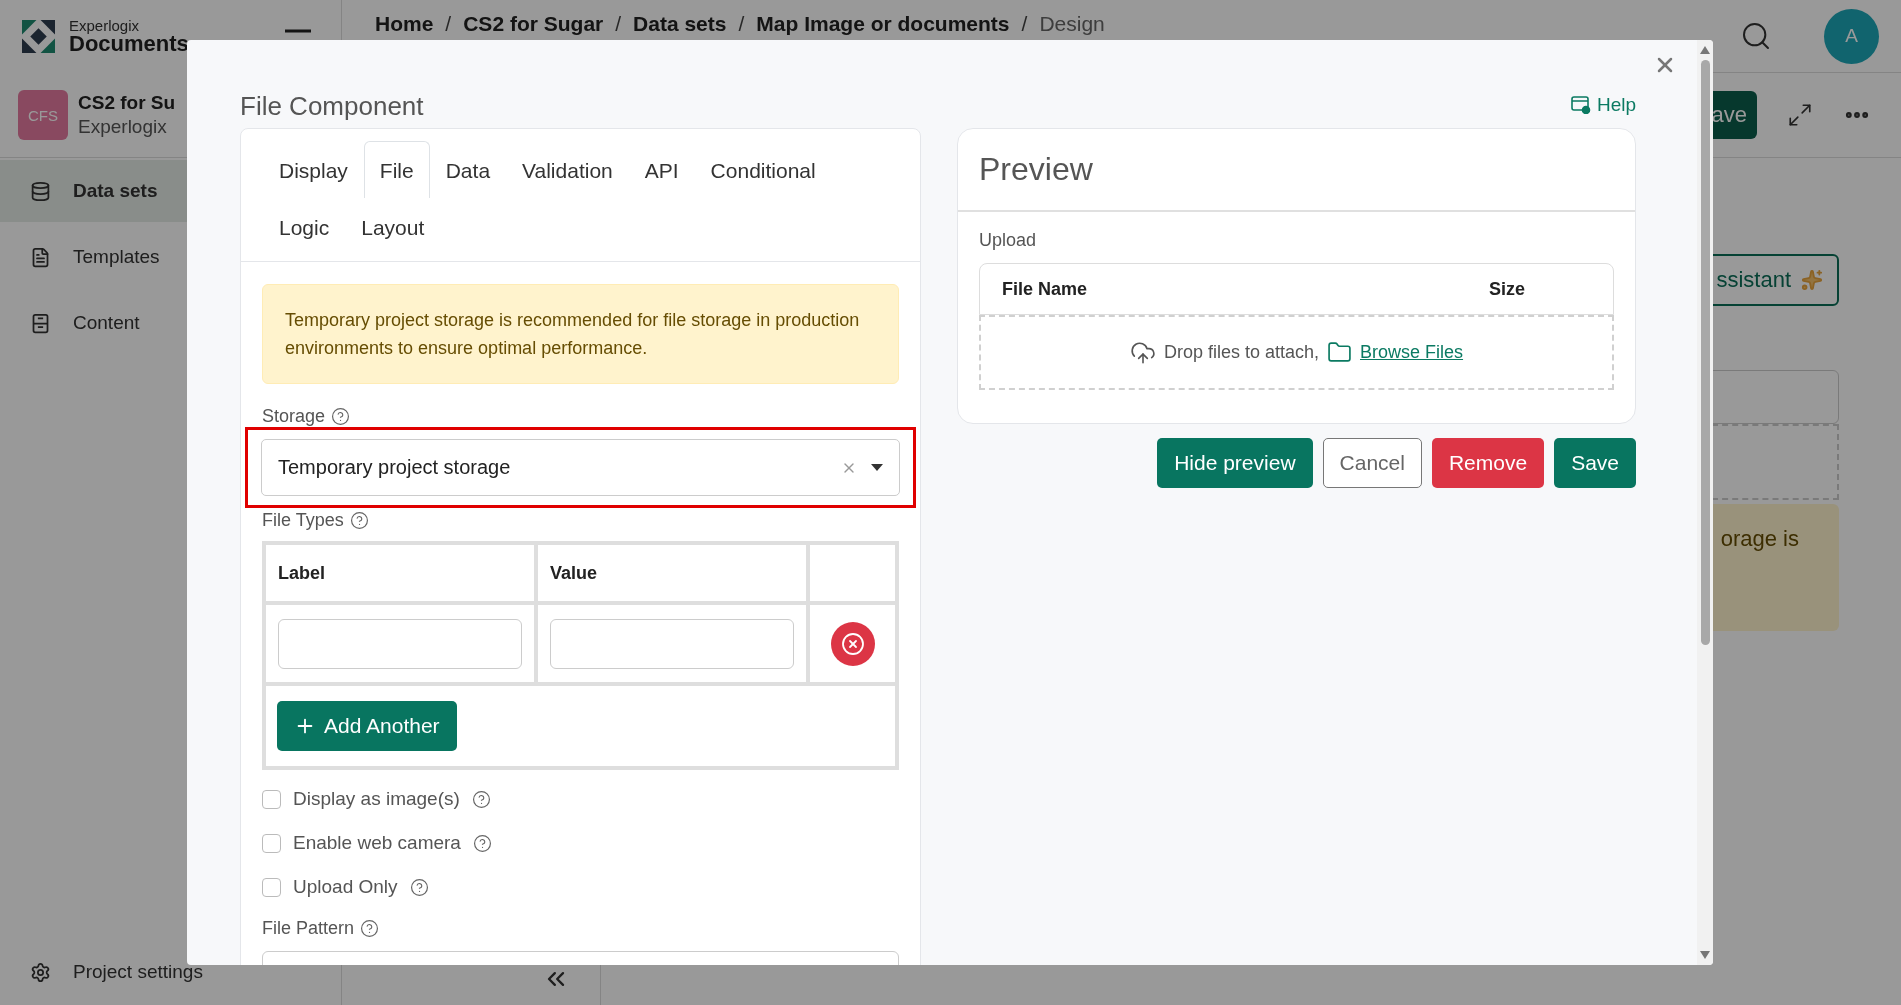  Describe the element at coordinates (1756, 36) in the screenshot. I see `search-icon` at that location.